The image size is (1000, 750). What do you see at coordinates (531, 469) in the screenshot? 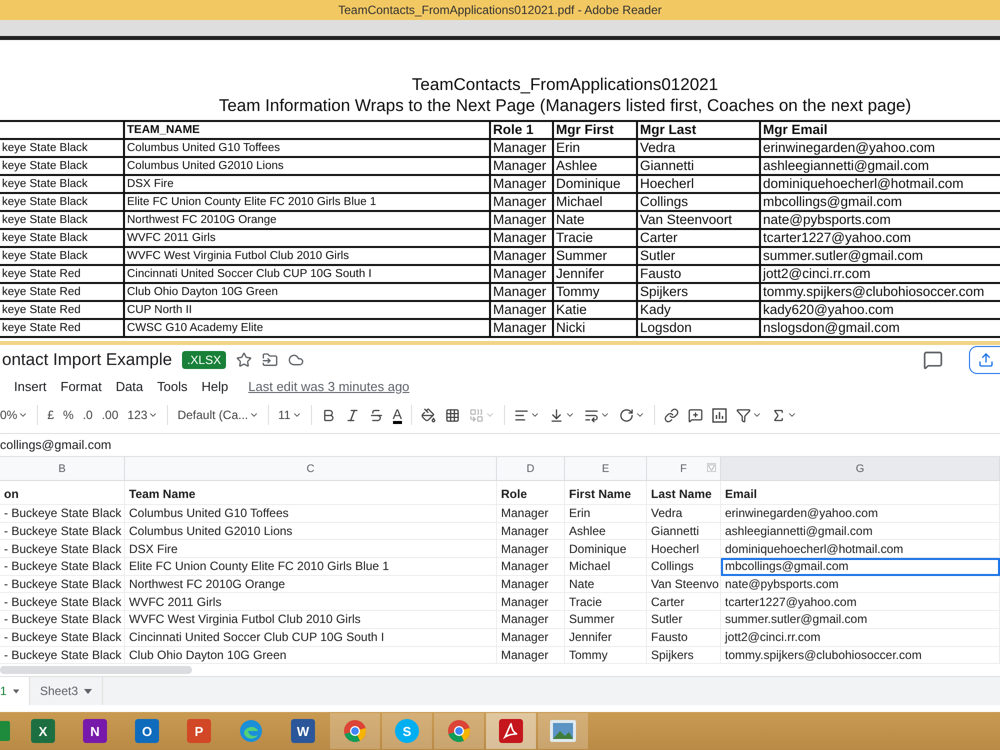
I see `column-letter: D` at bounding box center [531, 469].